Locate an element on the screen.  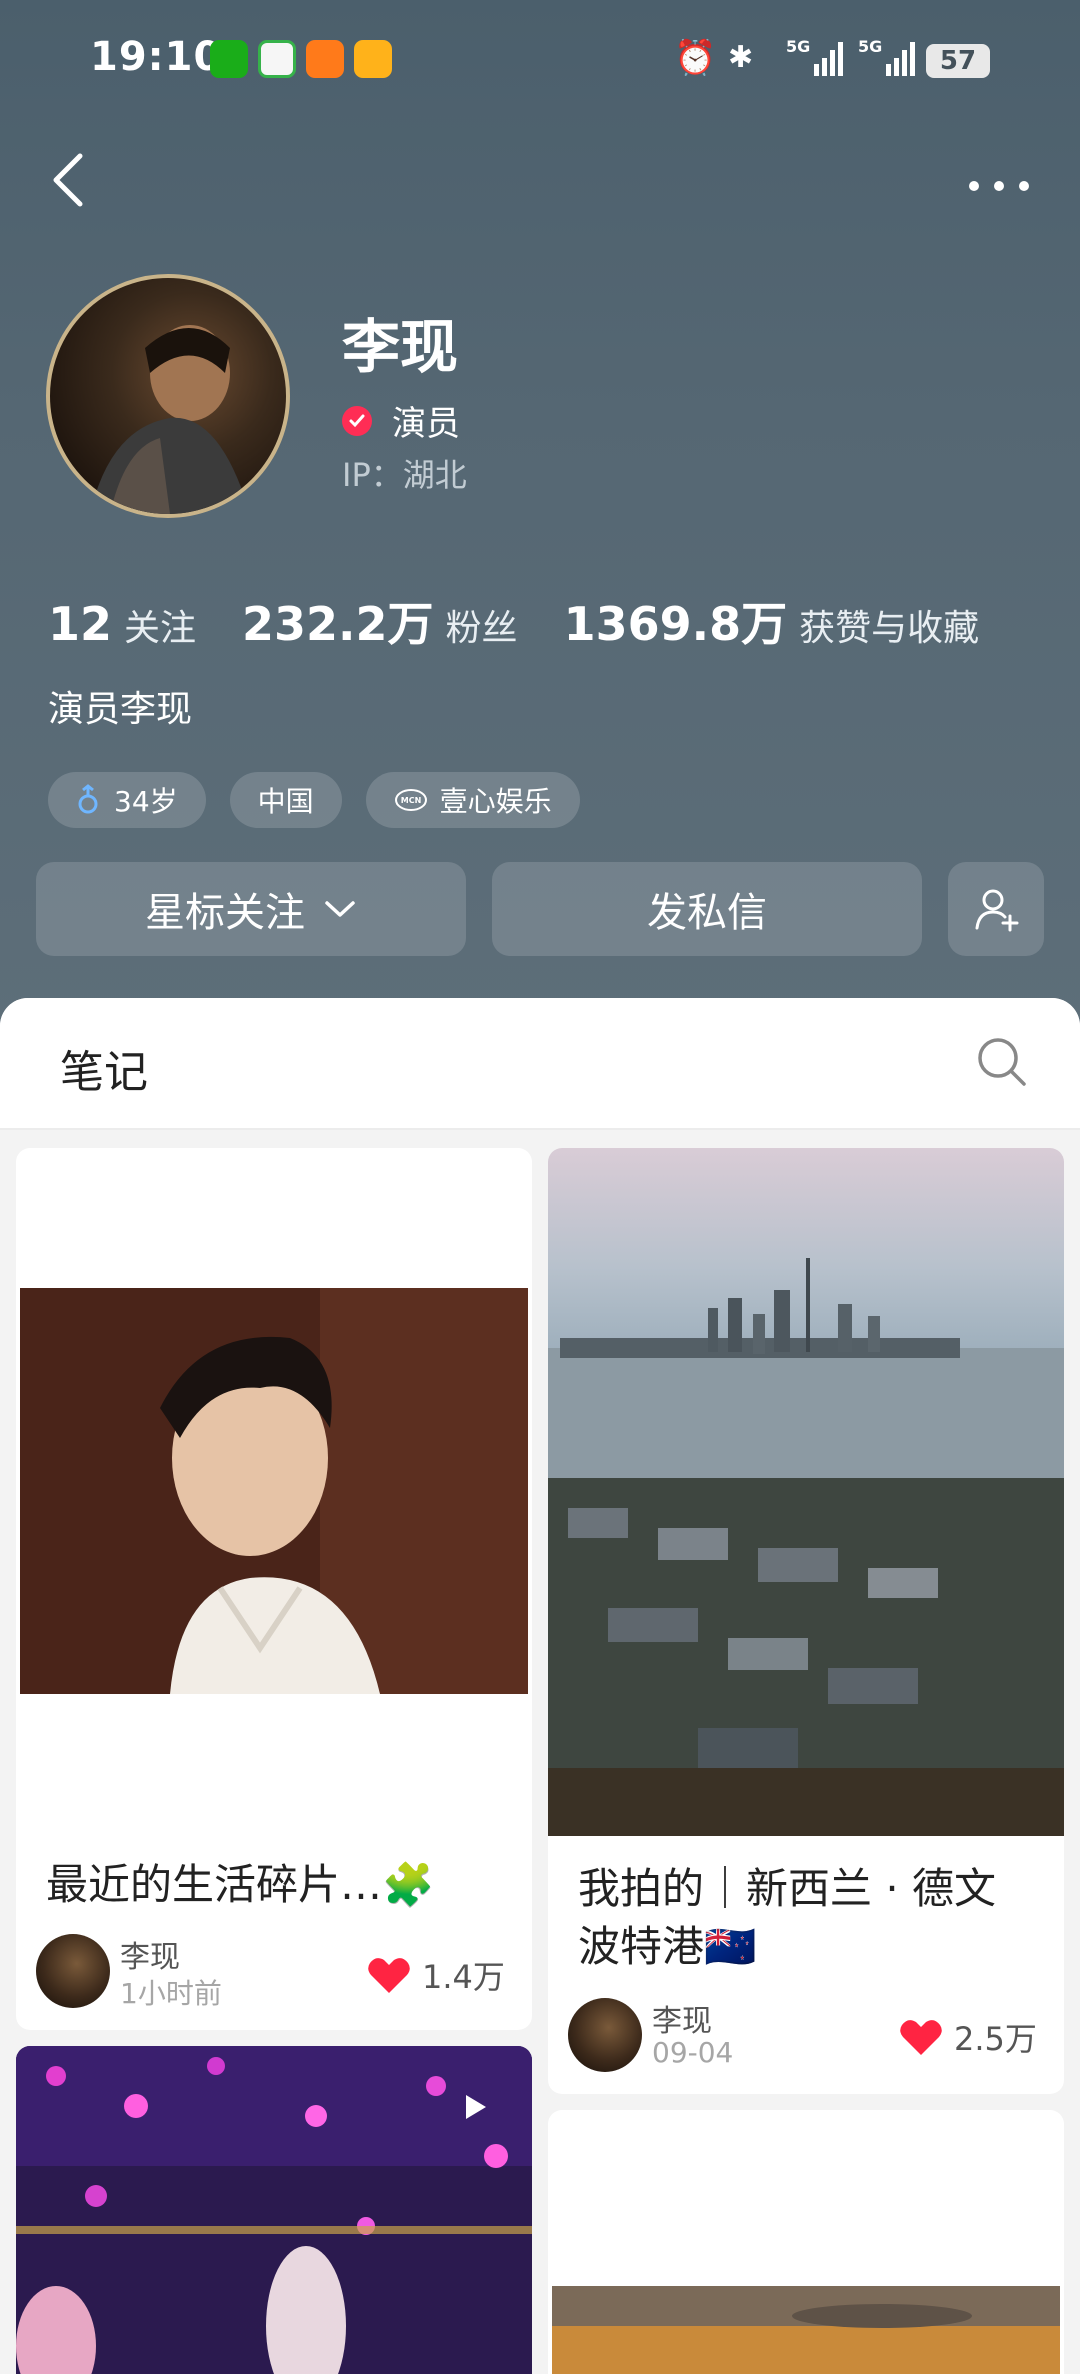
following-label: 关注 is located at coordinates (160, 625).